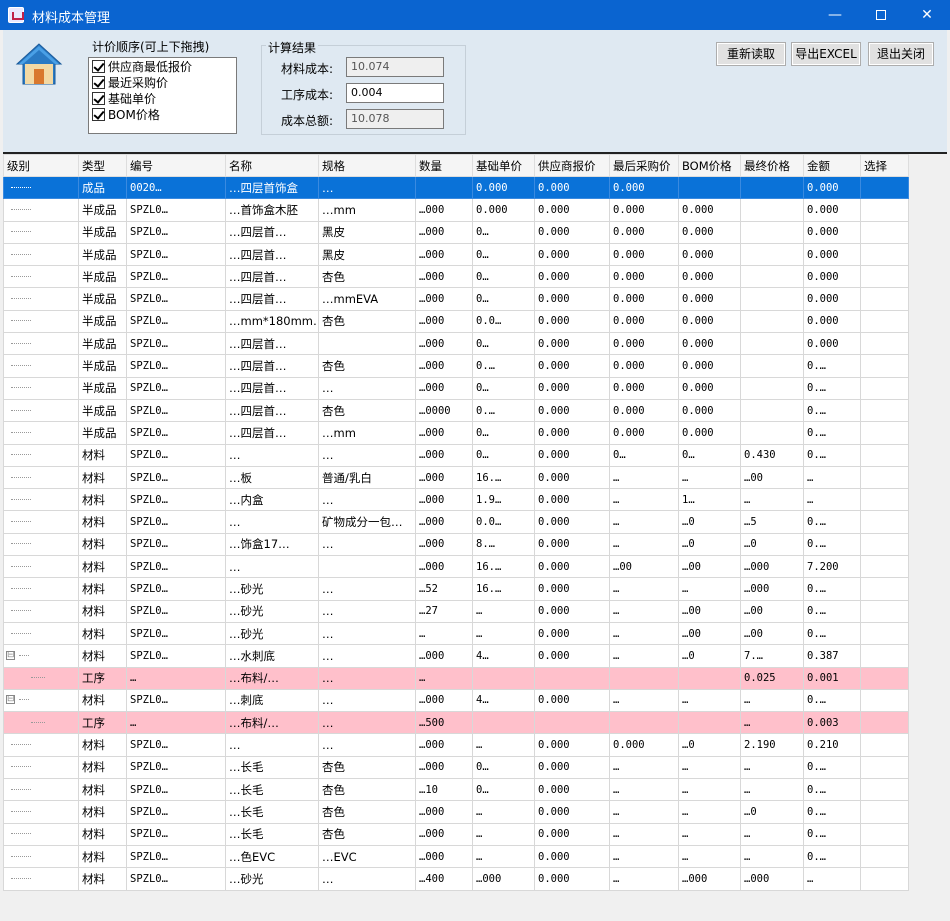 The width and height of the screenshot is (950, 921). Describe the element at coordinates (456, 344) in the screenshot. I see `table-row: 半成品 SPZL0… …四层首… …000 0… 0.000 0.000 0.000 0.000` at that location.